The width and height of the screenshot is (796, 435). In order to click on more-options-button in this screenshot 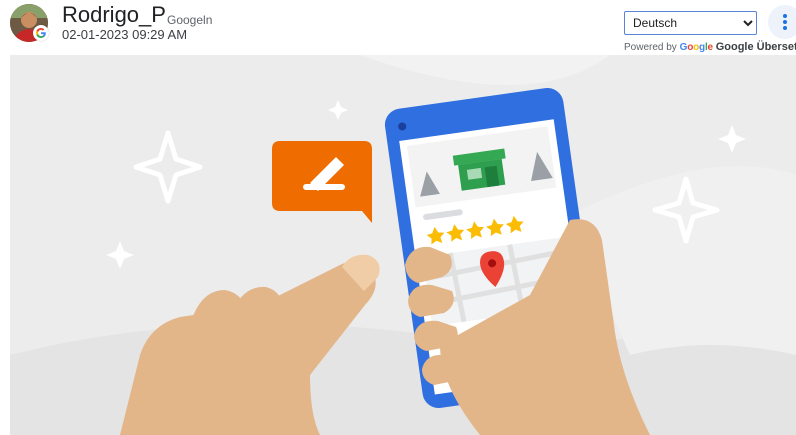, I will do `click(782, 22)`.